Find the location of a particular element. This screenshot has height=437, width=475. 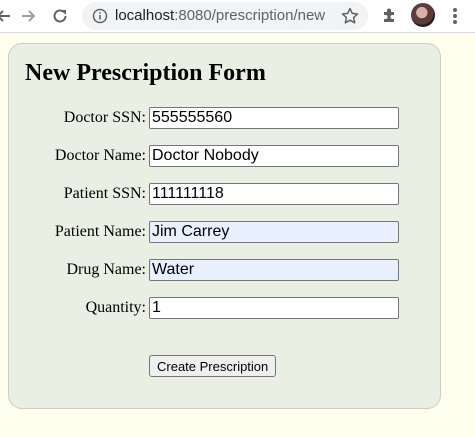

patient-name-input is located at coordinates (274, 232).